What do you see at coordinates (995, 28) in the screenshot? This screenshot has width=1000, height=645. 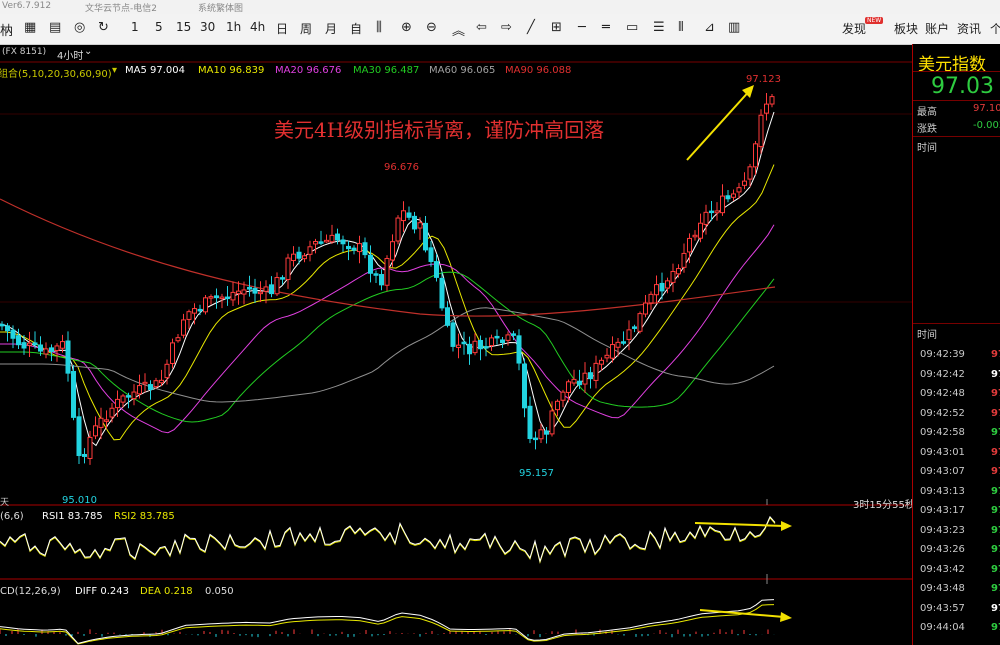 I see `more-button: 个` at bounding box center [995, 28].